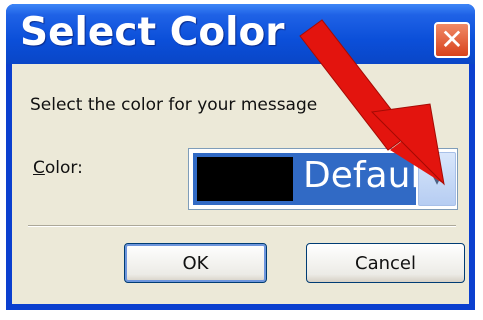  I want to click on combo-selected-item: Default, so click(304, 179).